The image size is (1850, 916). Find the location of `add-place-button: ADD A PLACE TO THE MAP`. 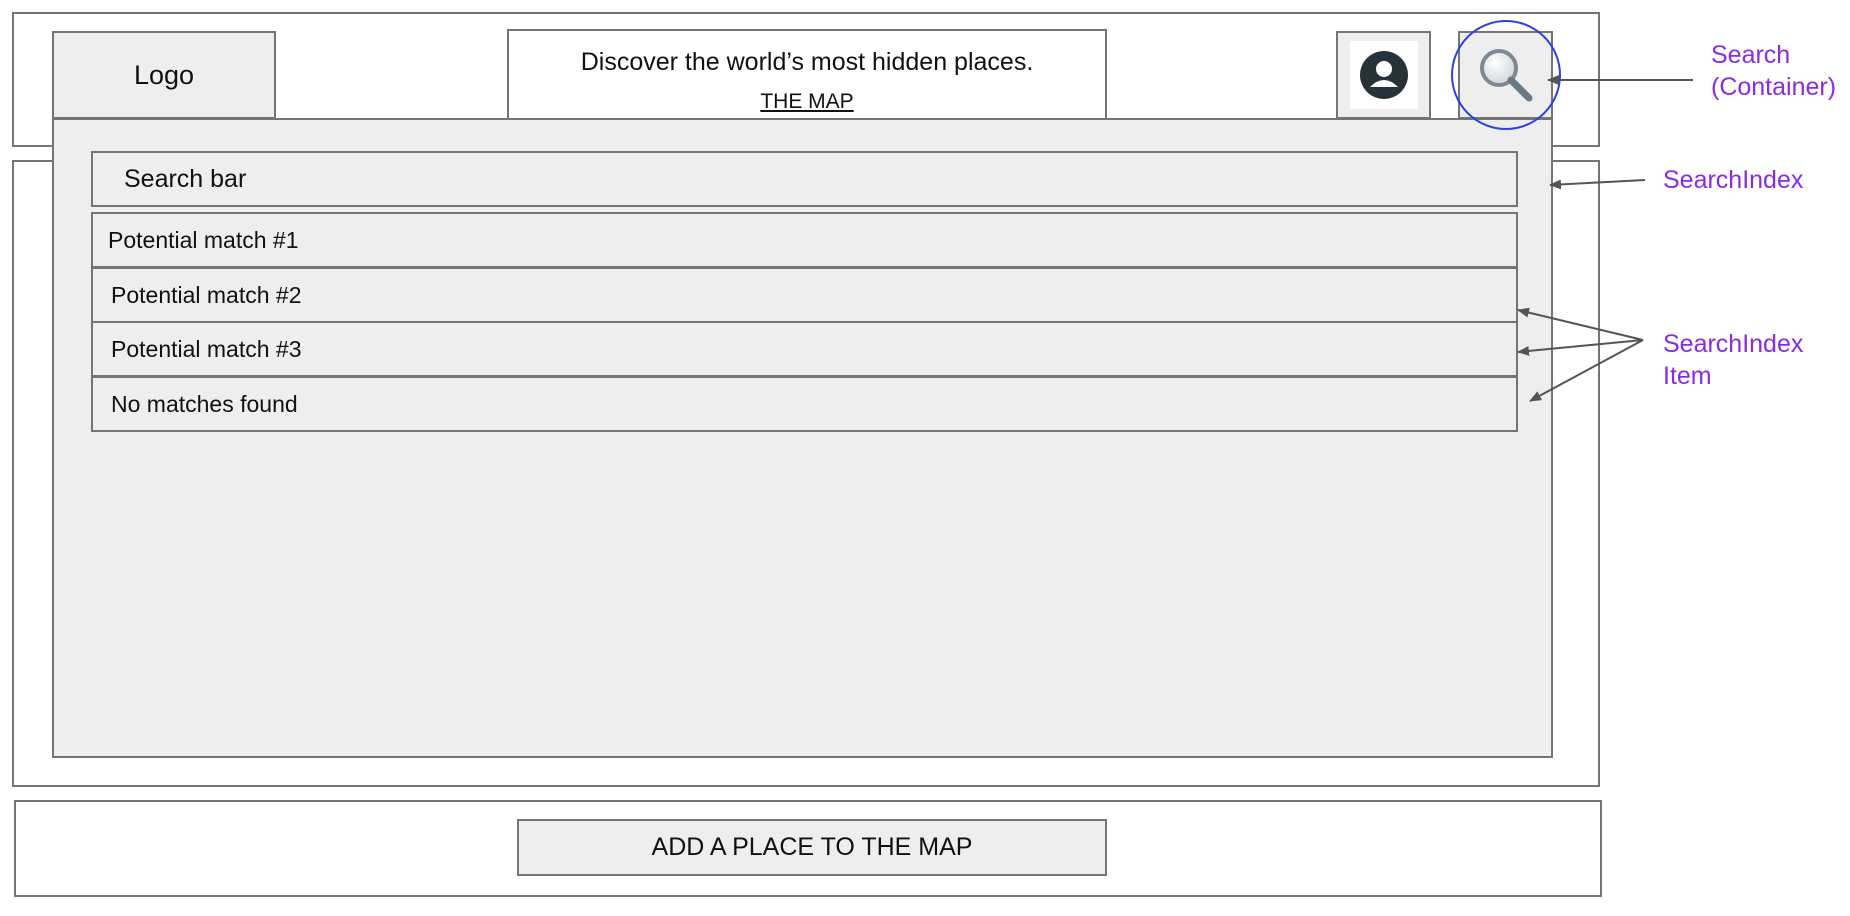

add-place-button: ADD A PLACE TO THE MAP is located at coordinates (812, 847).